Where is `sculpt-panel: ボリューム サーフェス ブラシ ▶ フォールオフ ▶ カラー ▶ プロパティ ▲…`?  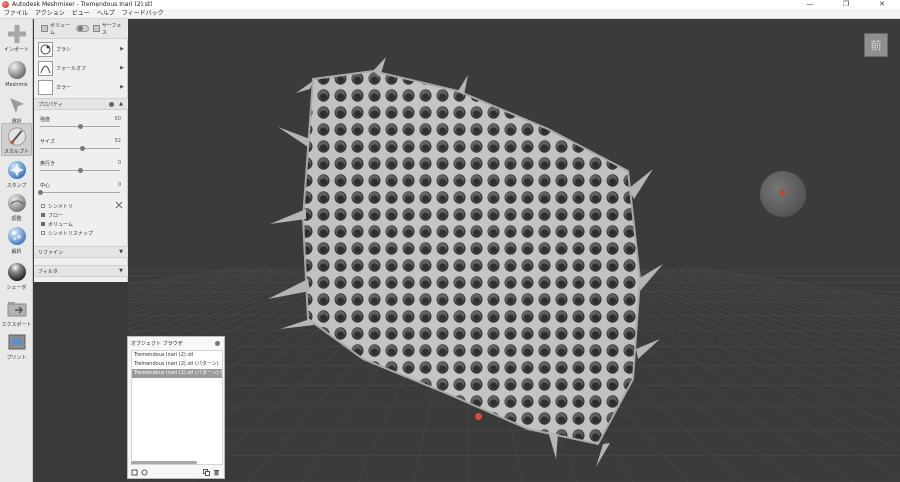 sculpt-panel: ボリューム サーフェス ブラシ ▶ フォールオフ ▶ カラー ▶ プロパティ ▲… is located at coordinates (81, 150).